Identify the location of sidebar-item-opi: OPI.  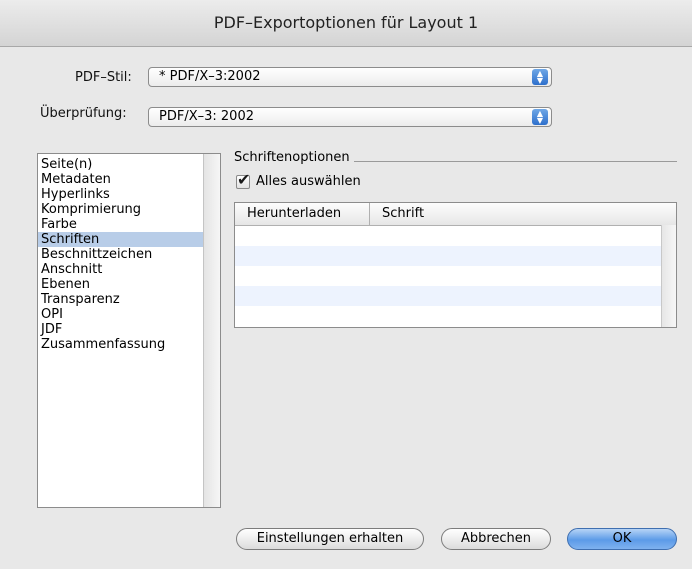
(120, 314).